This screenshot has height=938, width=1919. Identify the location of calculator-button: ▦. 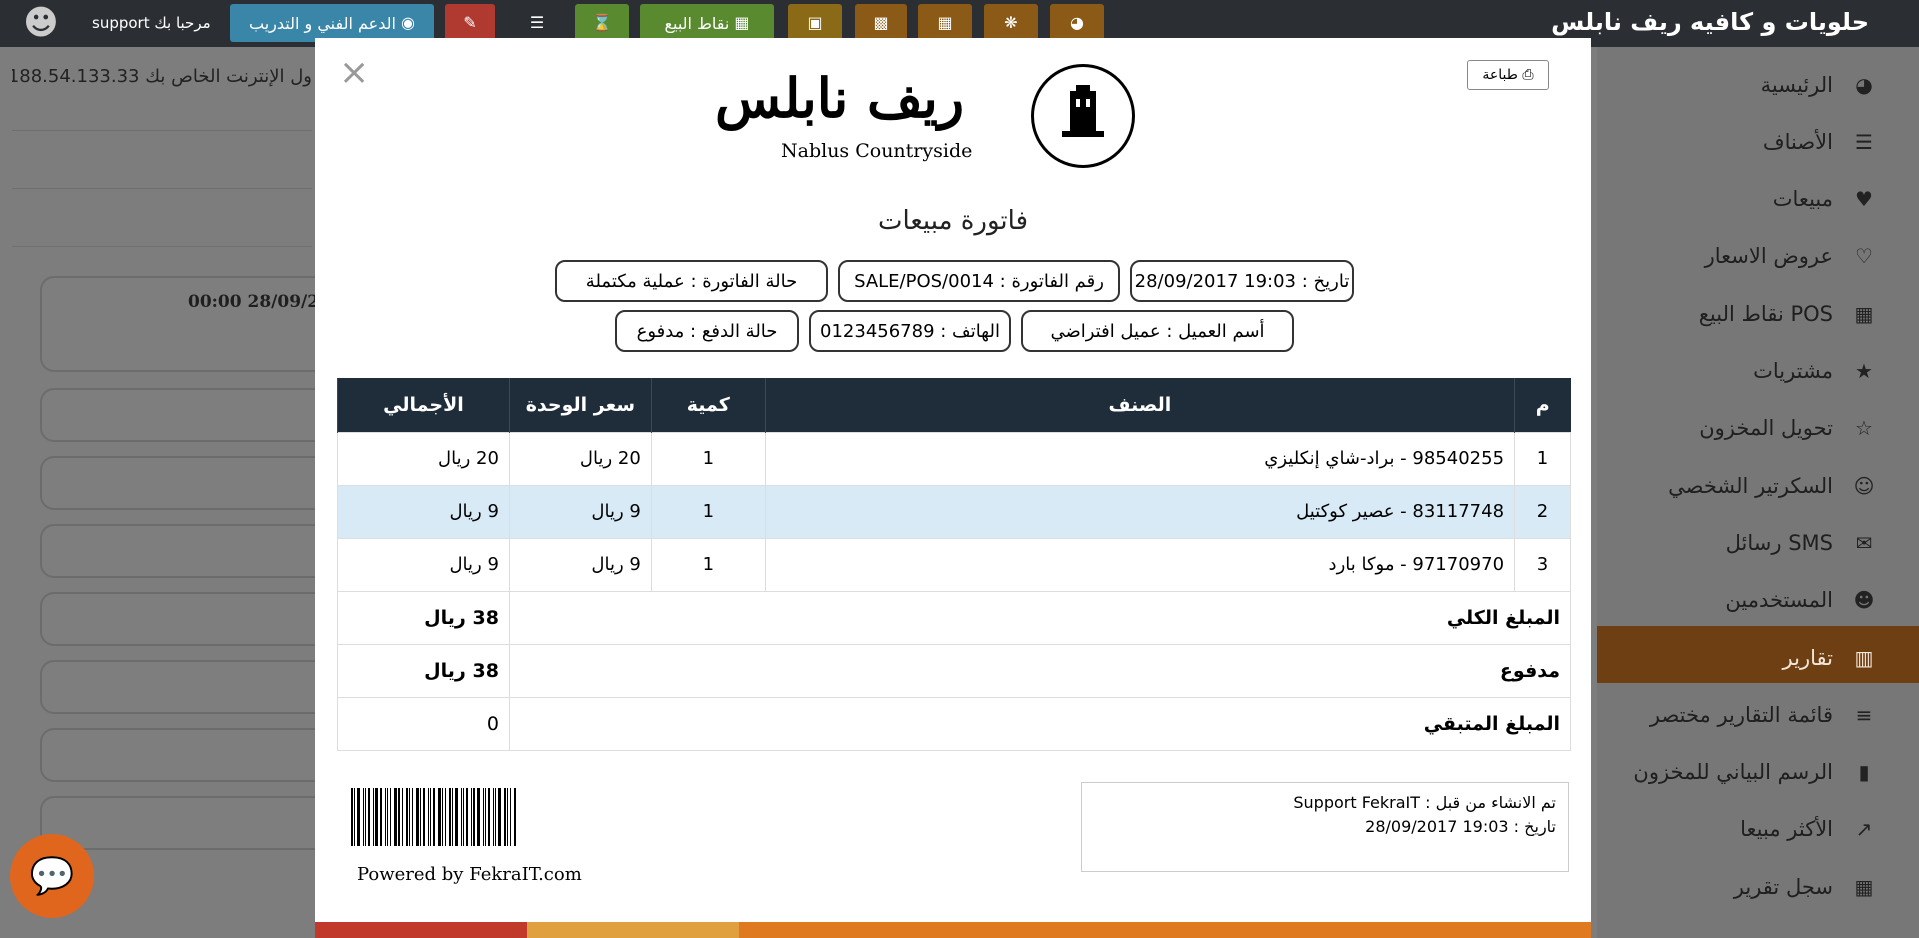
(945, 23).